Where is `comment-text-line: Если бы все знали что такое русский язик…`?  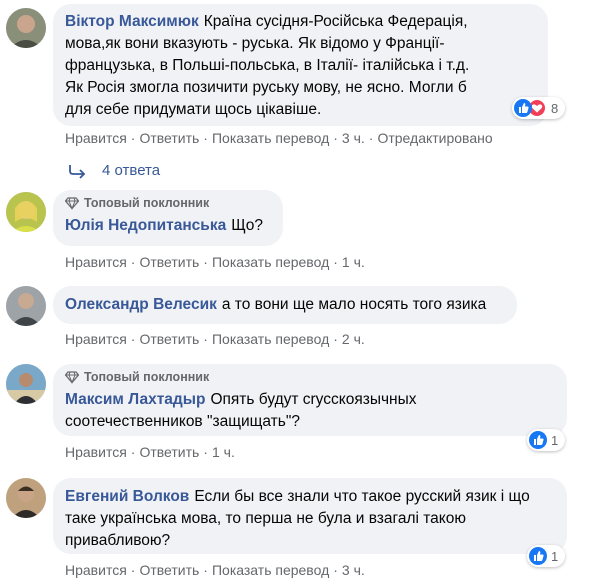
comment-text-line: Если бы все знали что такое русский язик… is located at coordinates (362, 496).